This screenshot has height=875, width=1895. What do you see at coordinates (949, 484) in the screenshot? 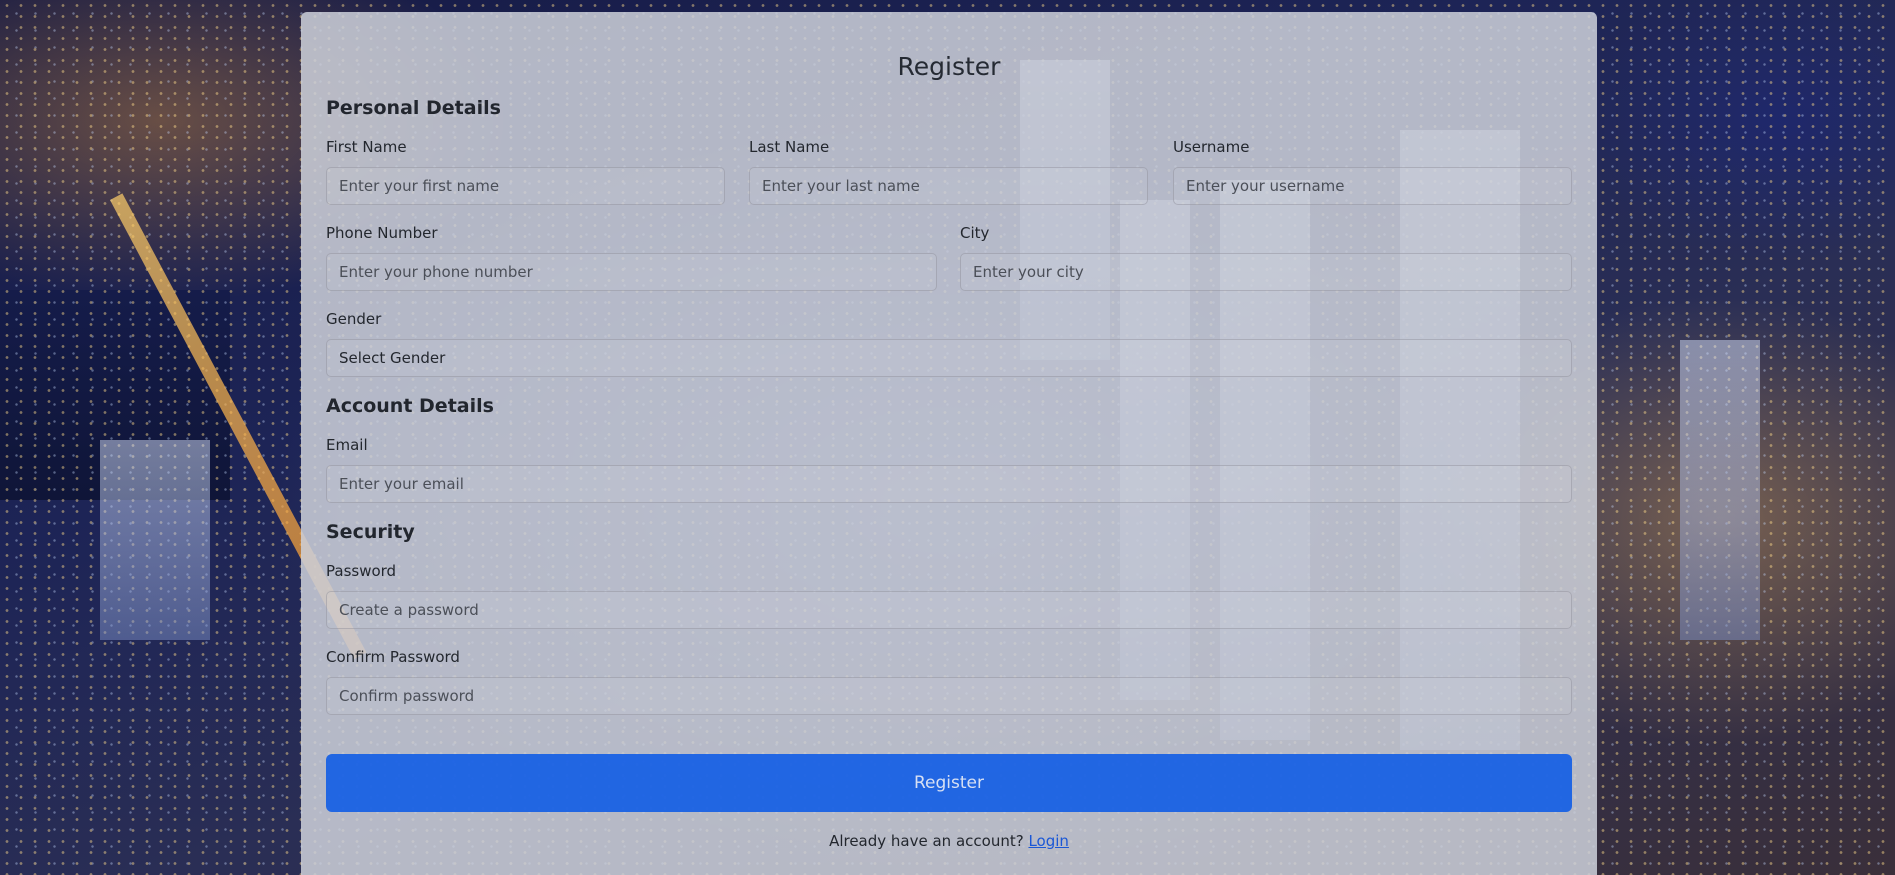
I see `email-input` at bounding box center [949, 484].